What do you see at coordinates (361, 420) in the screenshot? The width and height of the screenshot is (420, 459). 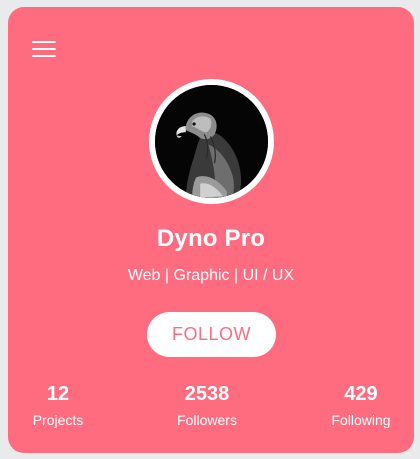 I see `stat-label: Following` at bounding box center [361, 420].